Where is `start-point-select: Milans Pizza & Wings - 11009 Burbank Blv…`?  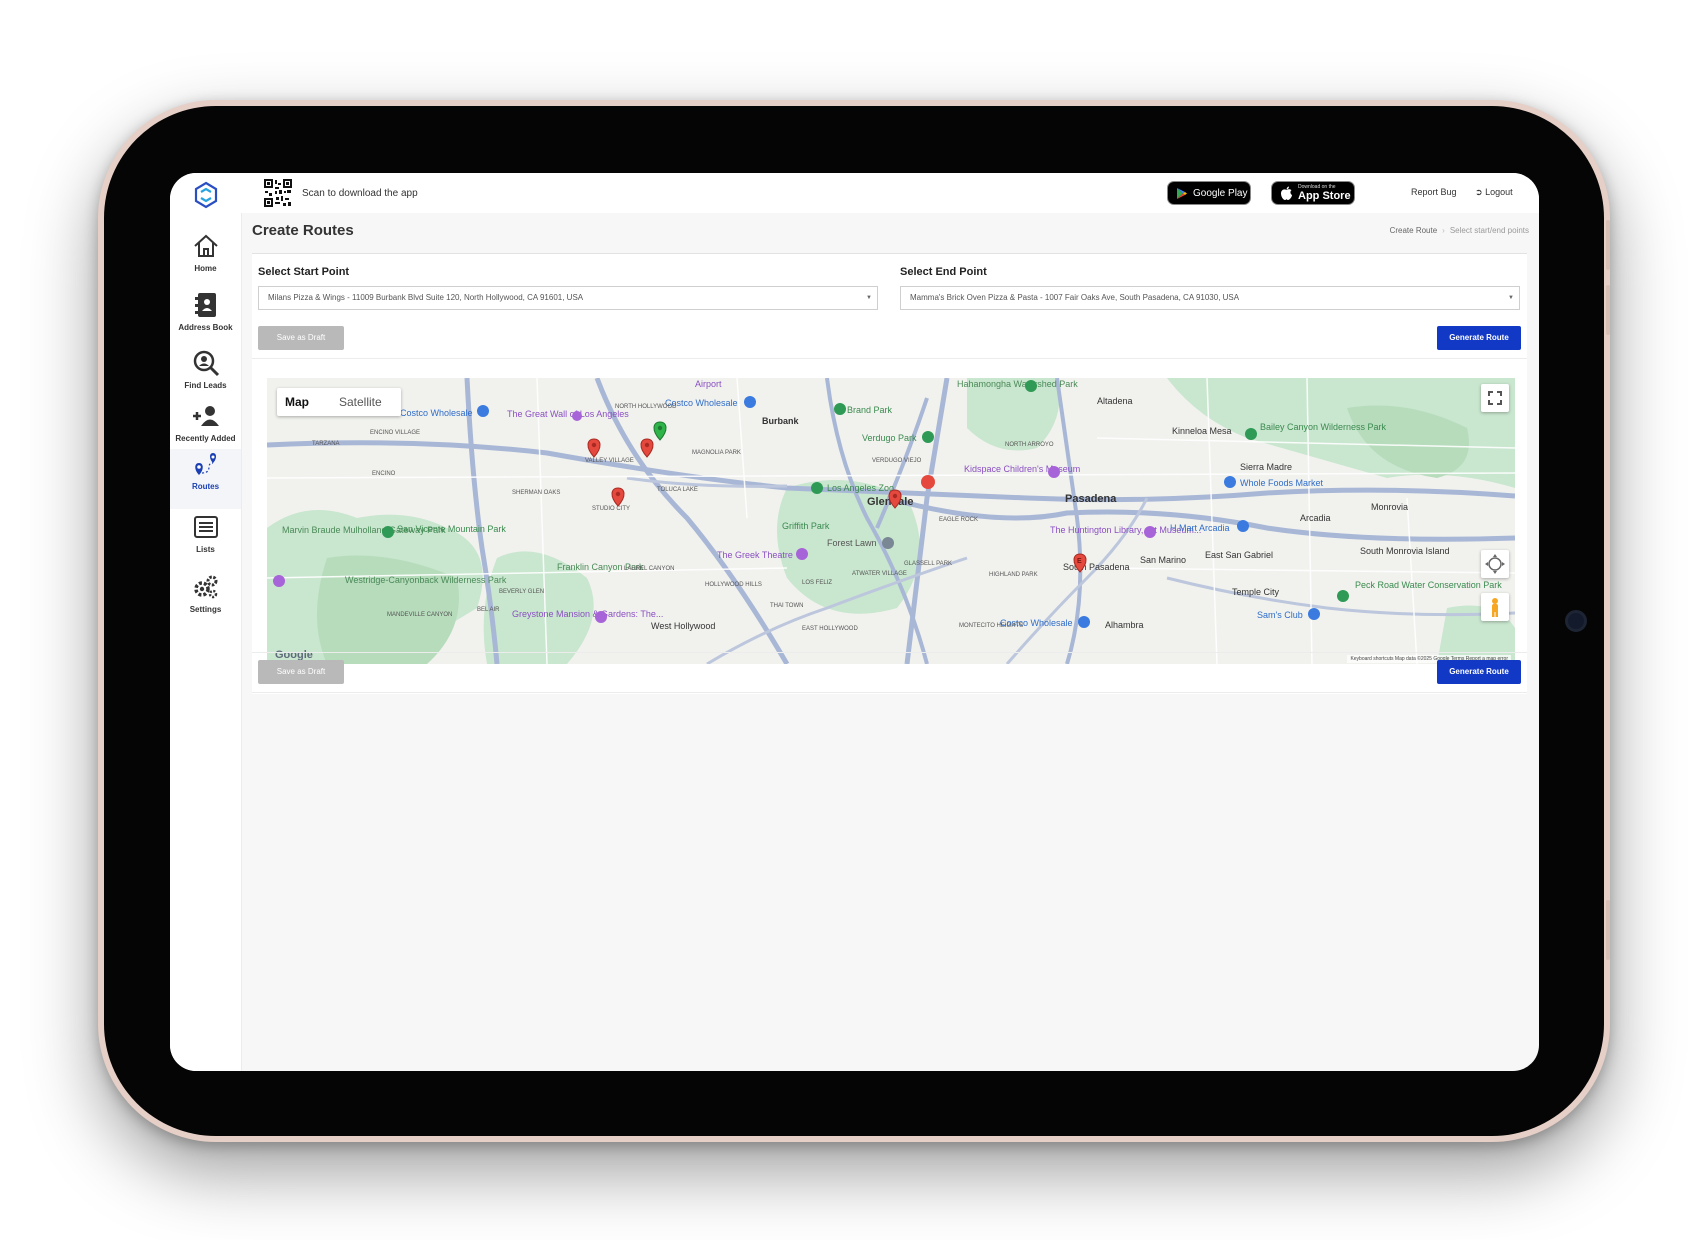 start-point-select: Milans Pizza & Wings - 11009 Burbank Blv… is located at coordinates (568, 298).